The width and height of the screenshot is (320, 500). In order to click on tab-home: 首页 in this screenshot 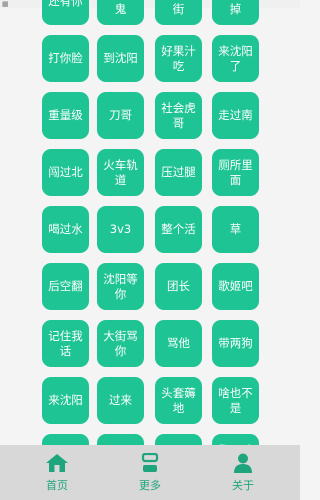, I will do `click(57, 472)`.